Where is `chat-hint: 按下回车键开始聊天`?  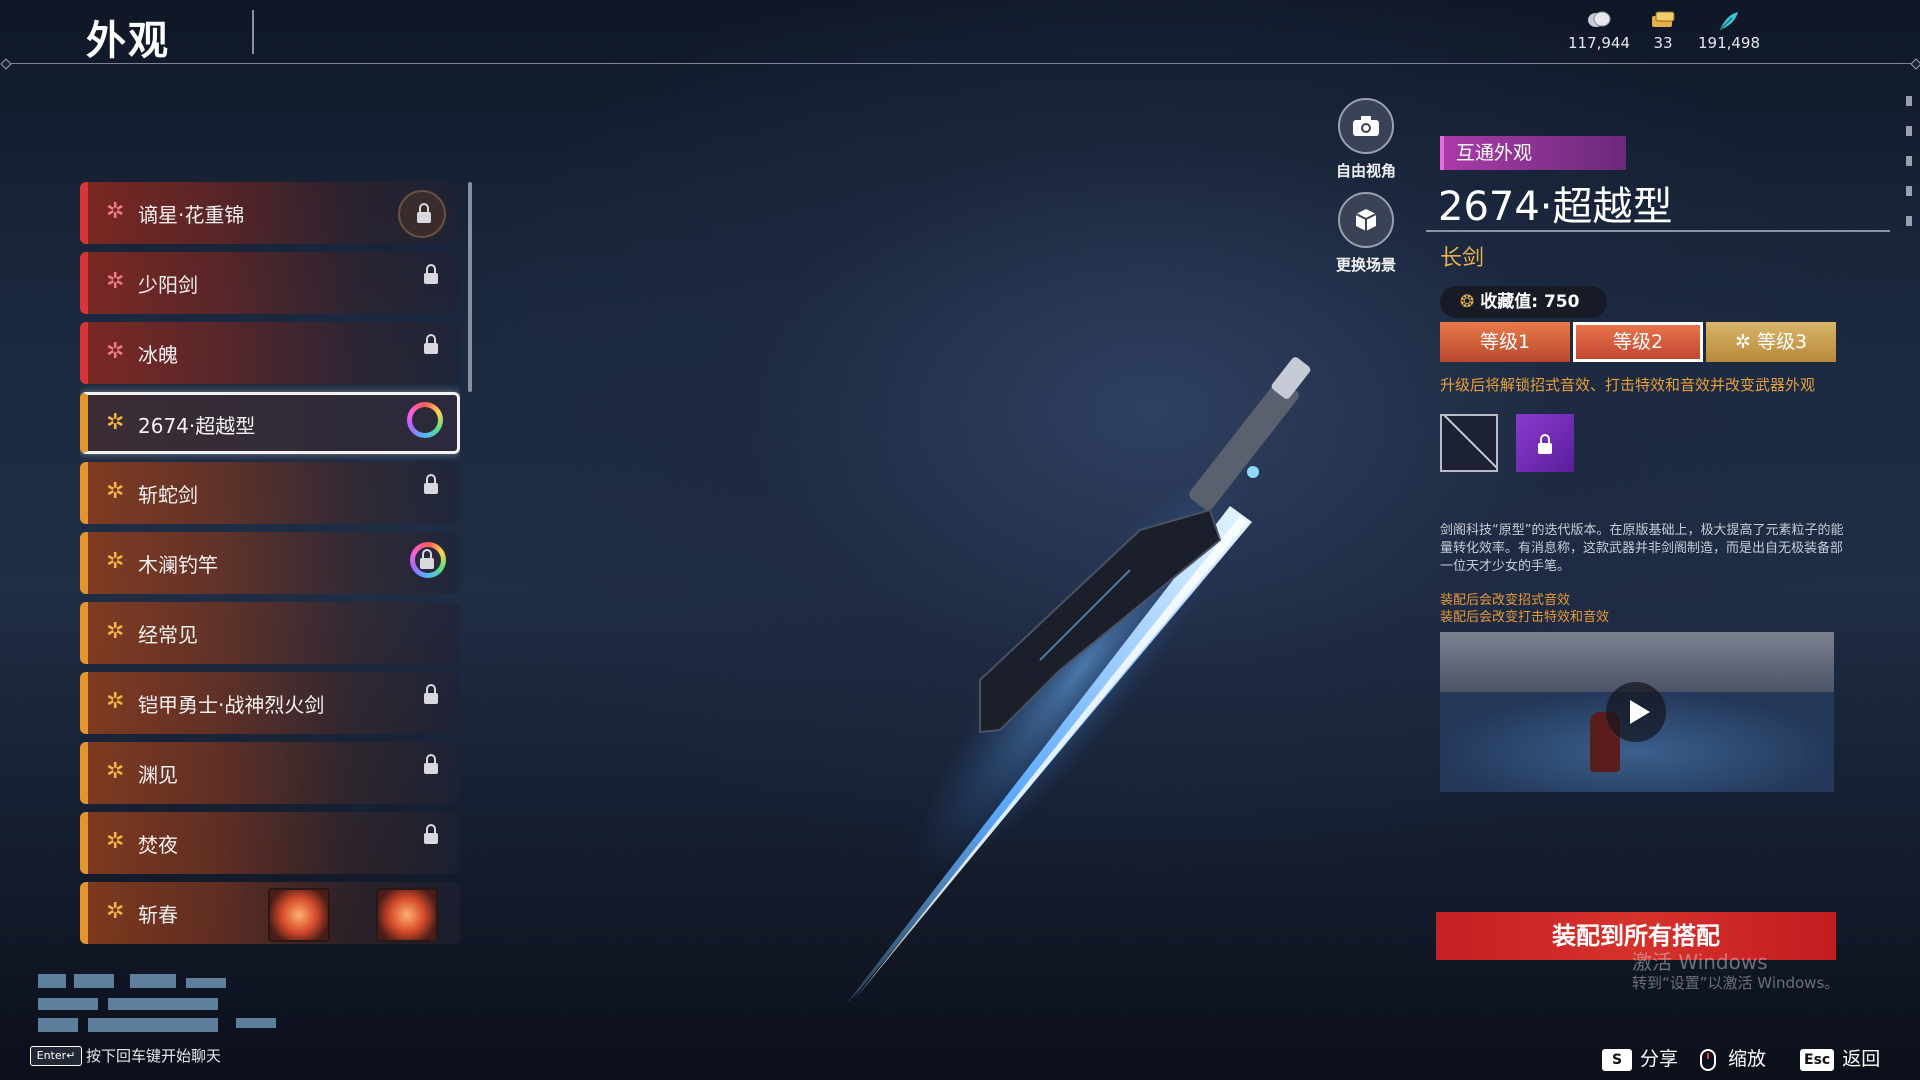
chat-hint: 按下回车键开始聊天 is located at coordinates (154, 1056).